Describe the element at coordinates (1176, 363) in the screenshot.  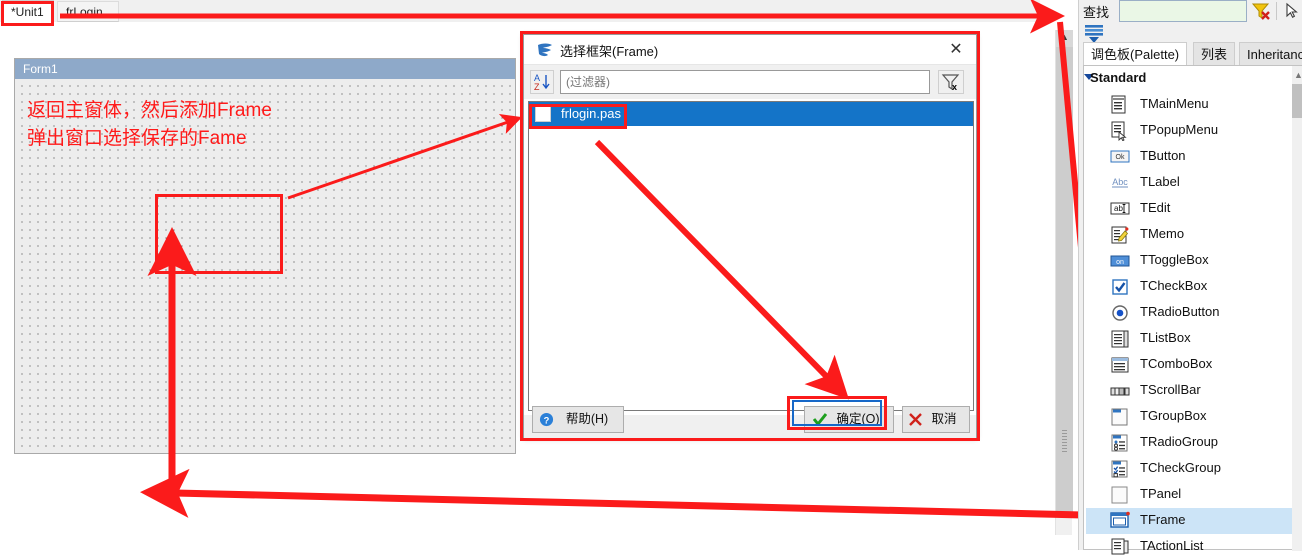
I see `palette-item-label: TComboBox` at that location.